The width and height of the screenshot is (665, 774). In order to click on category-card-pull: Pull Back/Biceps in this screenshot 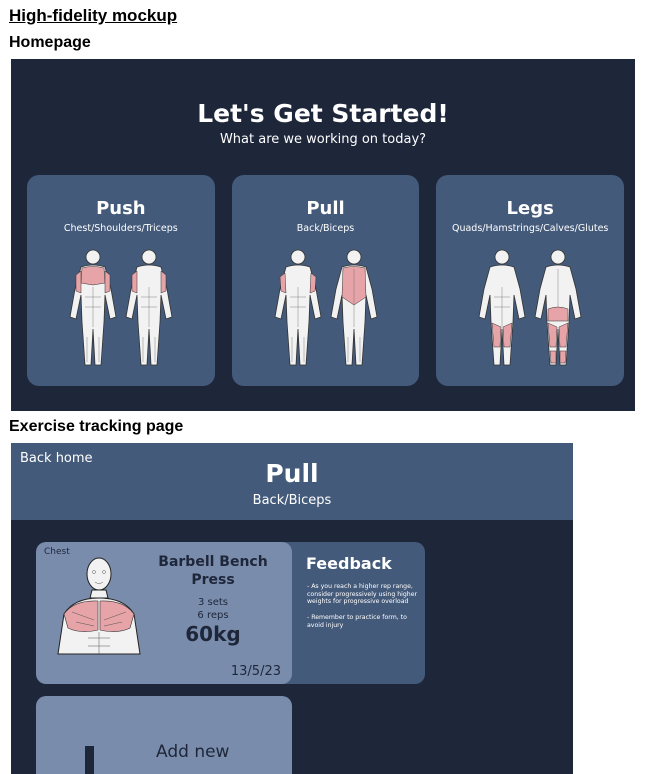, I will do `click(325, 280)`.